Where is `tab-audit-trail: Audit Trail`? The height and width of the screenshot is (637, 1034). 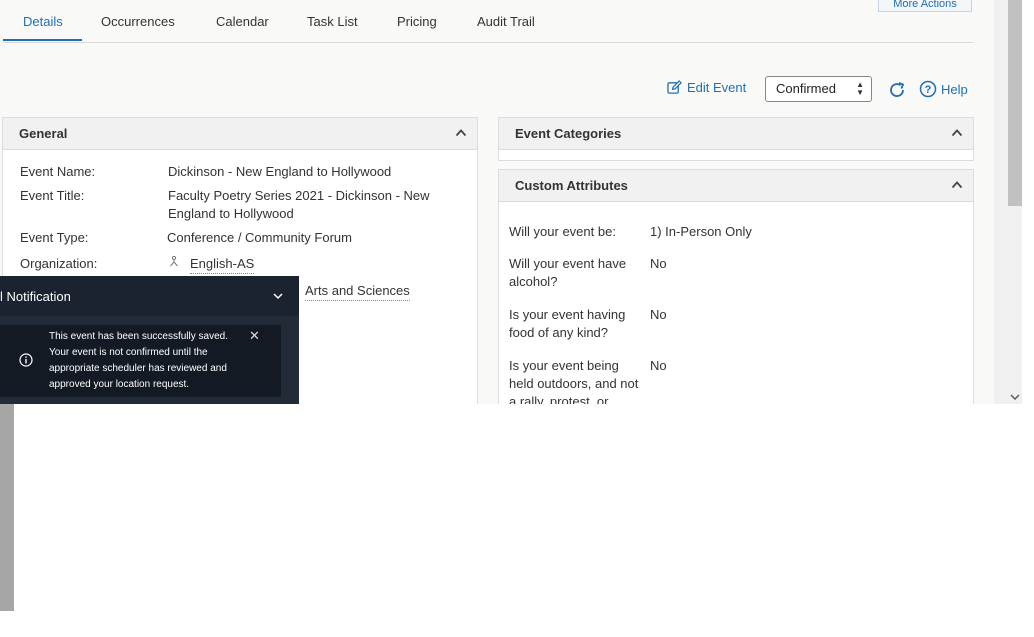
tab-audit-trail: Audit Trail is located at coordinates (506, 21).